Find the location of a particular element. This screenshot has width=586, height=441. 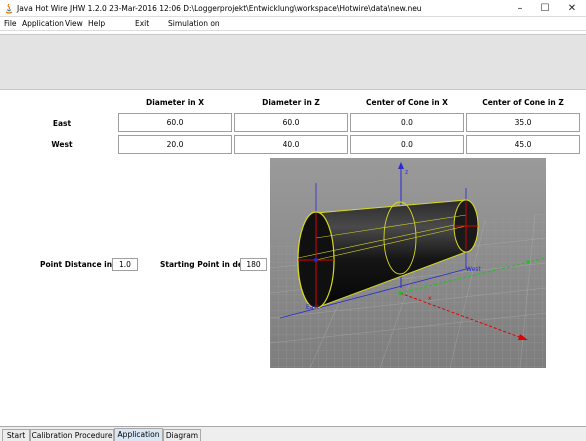

menu-simulation: Simulation on is located at coordinates (194, 23).